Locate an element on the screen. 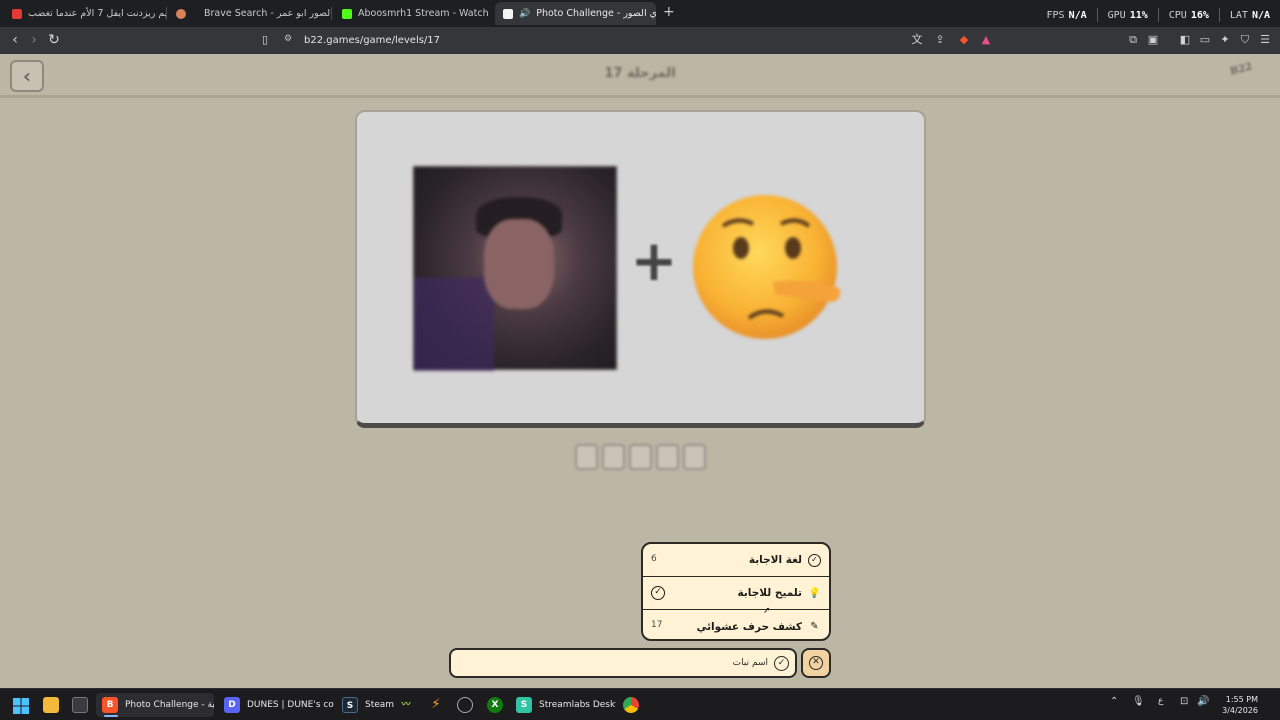  address-bar: ⚙ b22.games/game/levels/17 is located at coordinates (638, 40).